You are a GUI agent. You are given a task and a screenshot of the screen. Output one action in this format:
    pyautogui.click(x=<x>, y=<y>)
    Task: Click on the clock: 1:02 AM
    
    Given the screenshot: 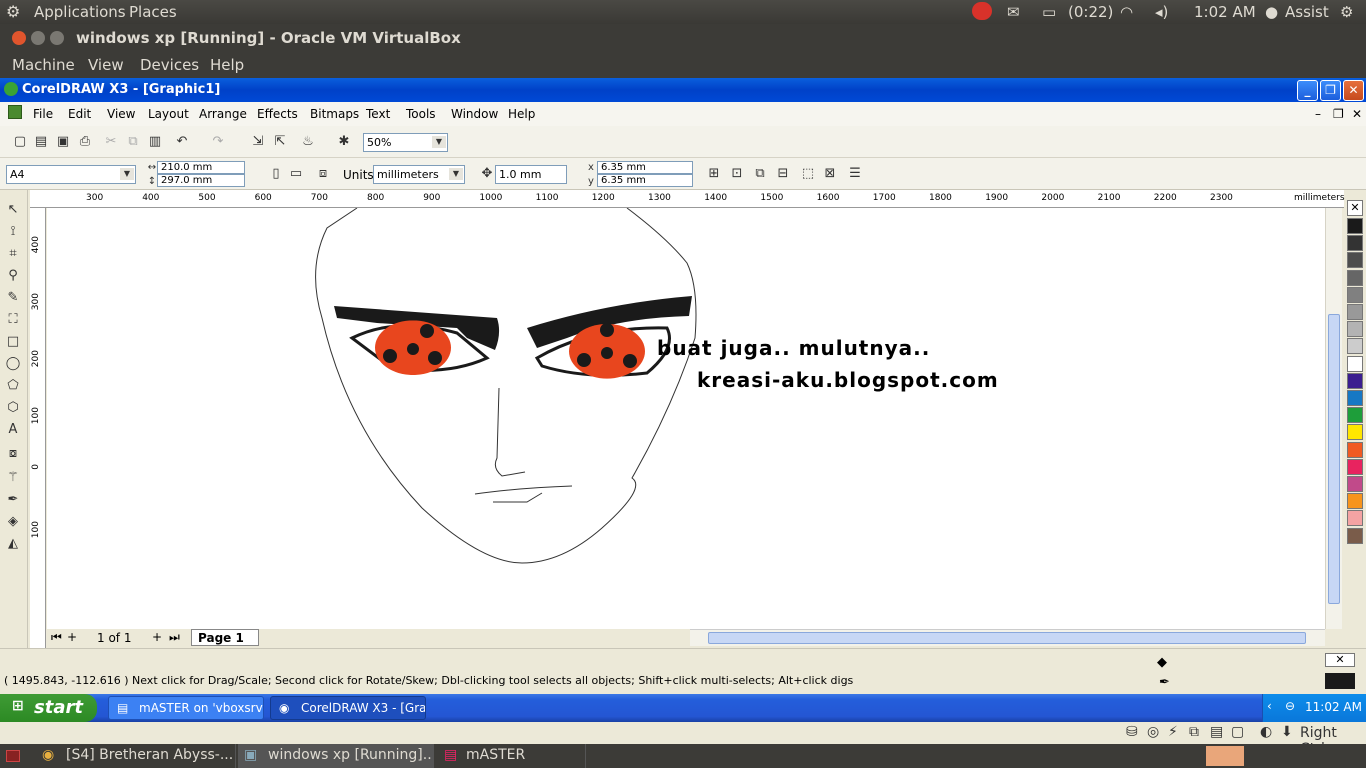 What is the action you would take?
    pyautogui.click(x=1225, y=12)
    